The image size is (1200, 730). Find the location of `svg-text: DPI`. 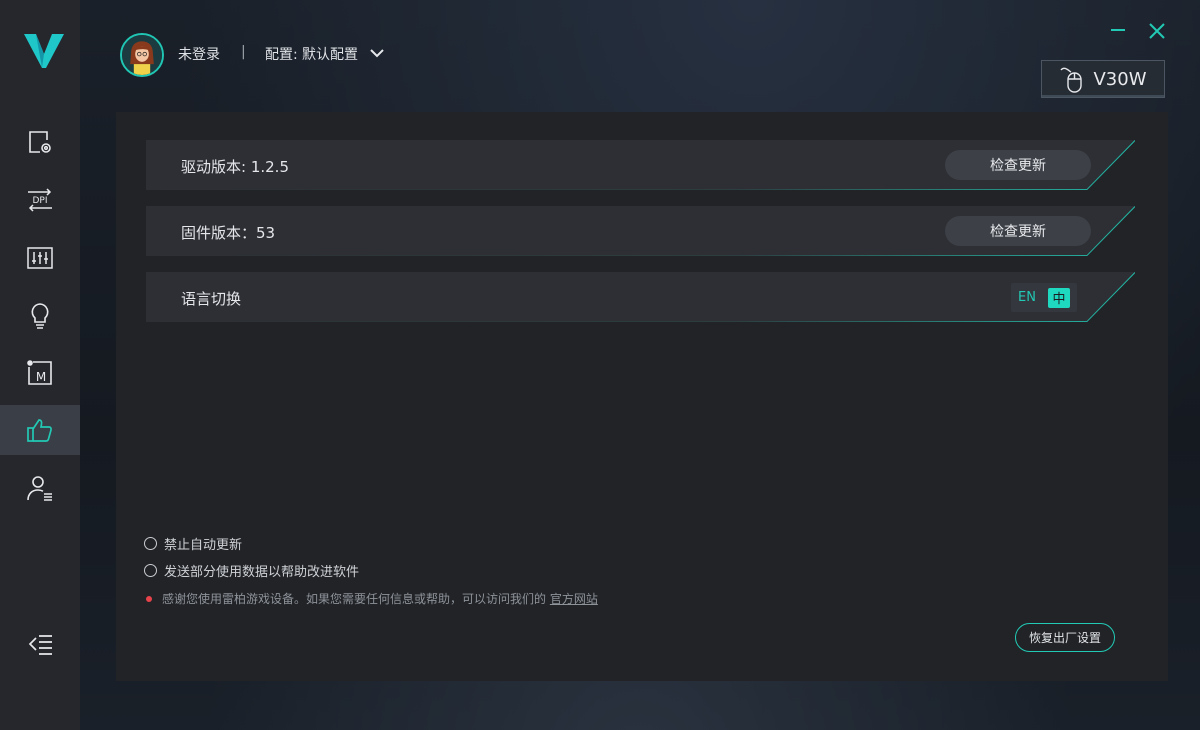

svg-text: DPI is located at coordinates (39, 201).